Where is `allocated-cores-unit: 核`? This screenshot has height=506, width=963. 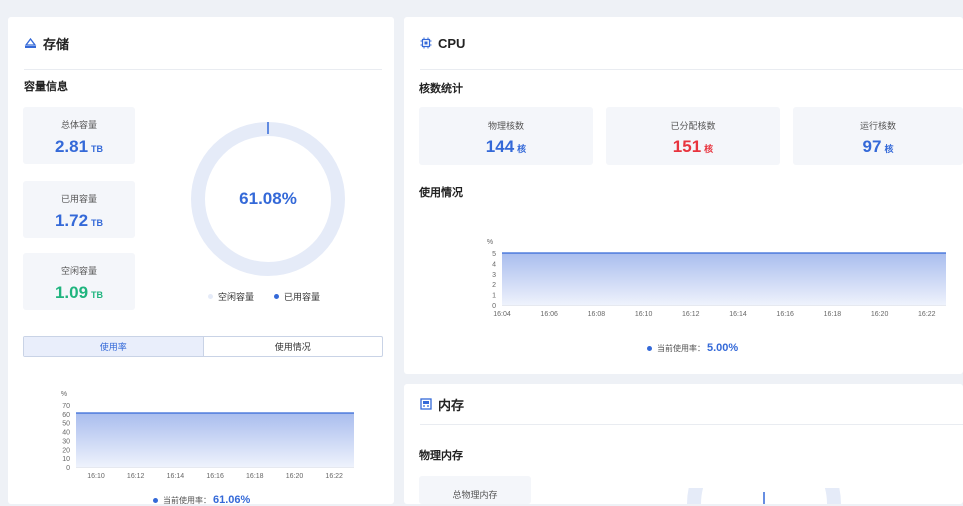 allocated-cores-unit: 核 is located at coordinates (709, 149).